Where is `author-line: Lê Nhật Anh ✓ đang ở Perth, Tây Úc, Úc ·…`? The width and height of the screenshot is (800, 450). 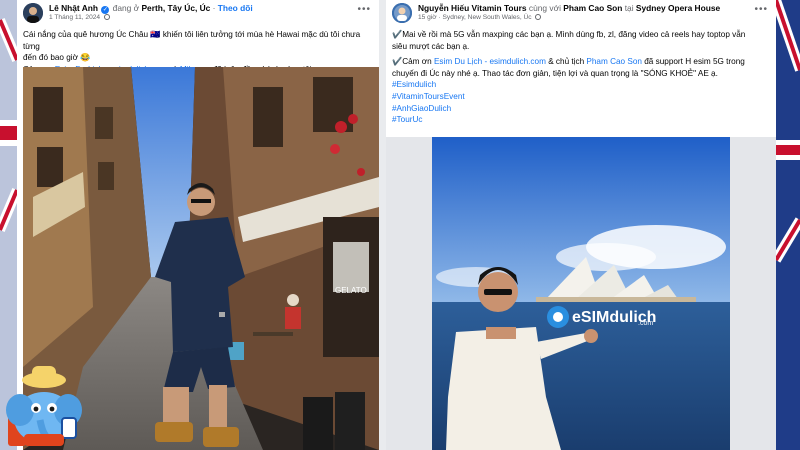
author-line: Lê Nhật Anh ✓ đang ở Perth, Tây Úc, Úc ·… is located at coordinates (151, 8).